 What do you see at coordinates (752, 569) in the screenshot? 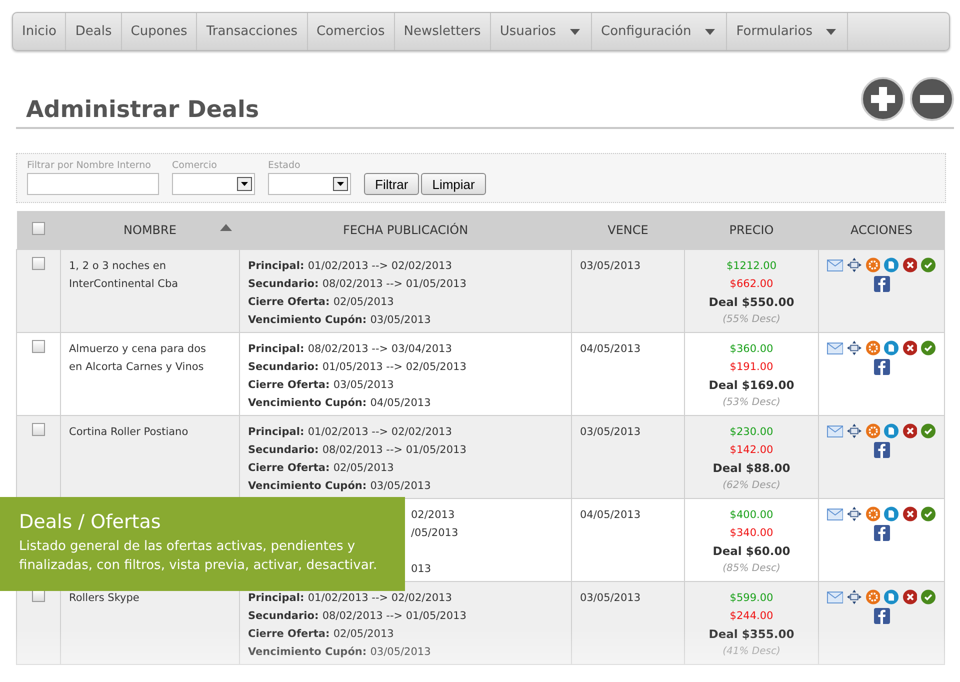
I see `discount-percent: (85% Desc)` at bounding box center [752, 569].